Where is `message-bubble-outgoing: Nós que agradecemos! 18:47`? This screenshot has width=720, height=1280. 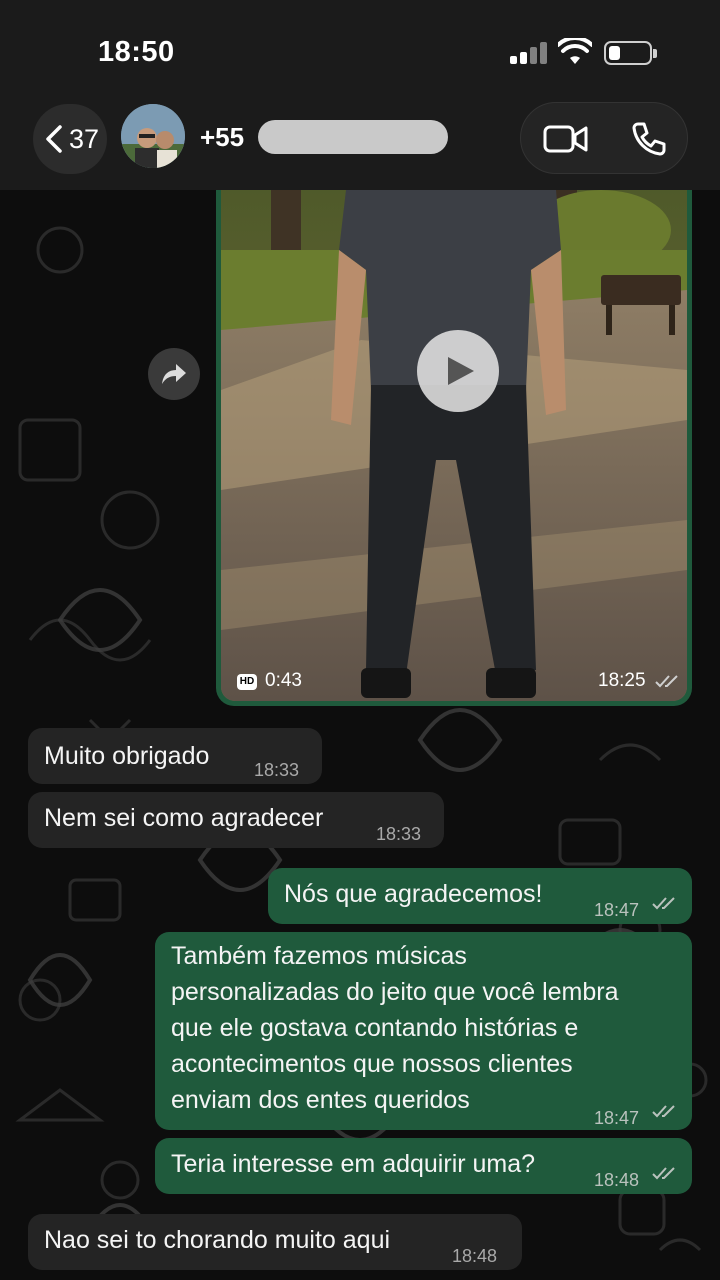
message-bubble-outgoing: Nós que agradecemos! 18:47 is located at coordinates (480, 896).